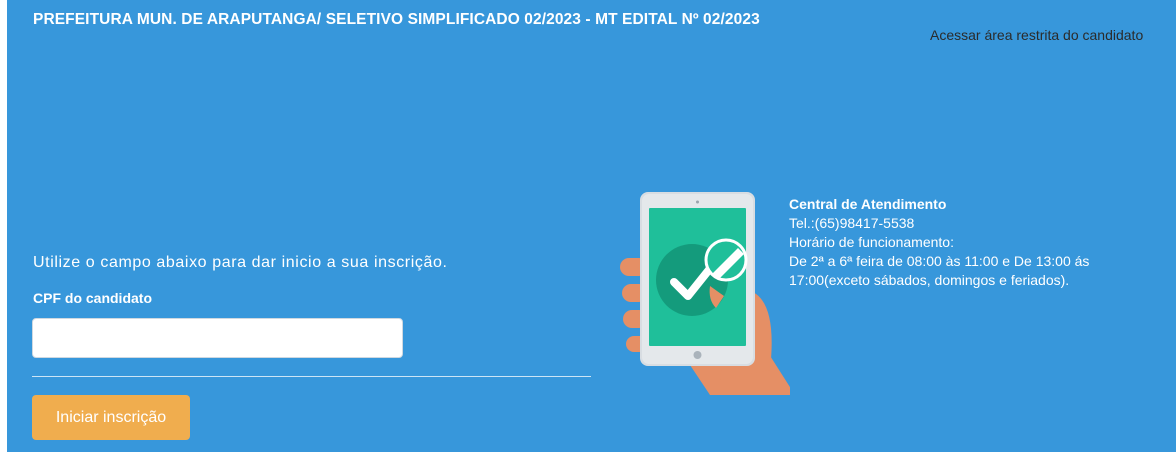 Image resolution: width=1176 pixels, height=452 pixels. I want to click on cpf-input, so click(217, 338).